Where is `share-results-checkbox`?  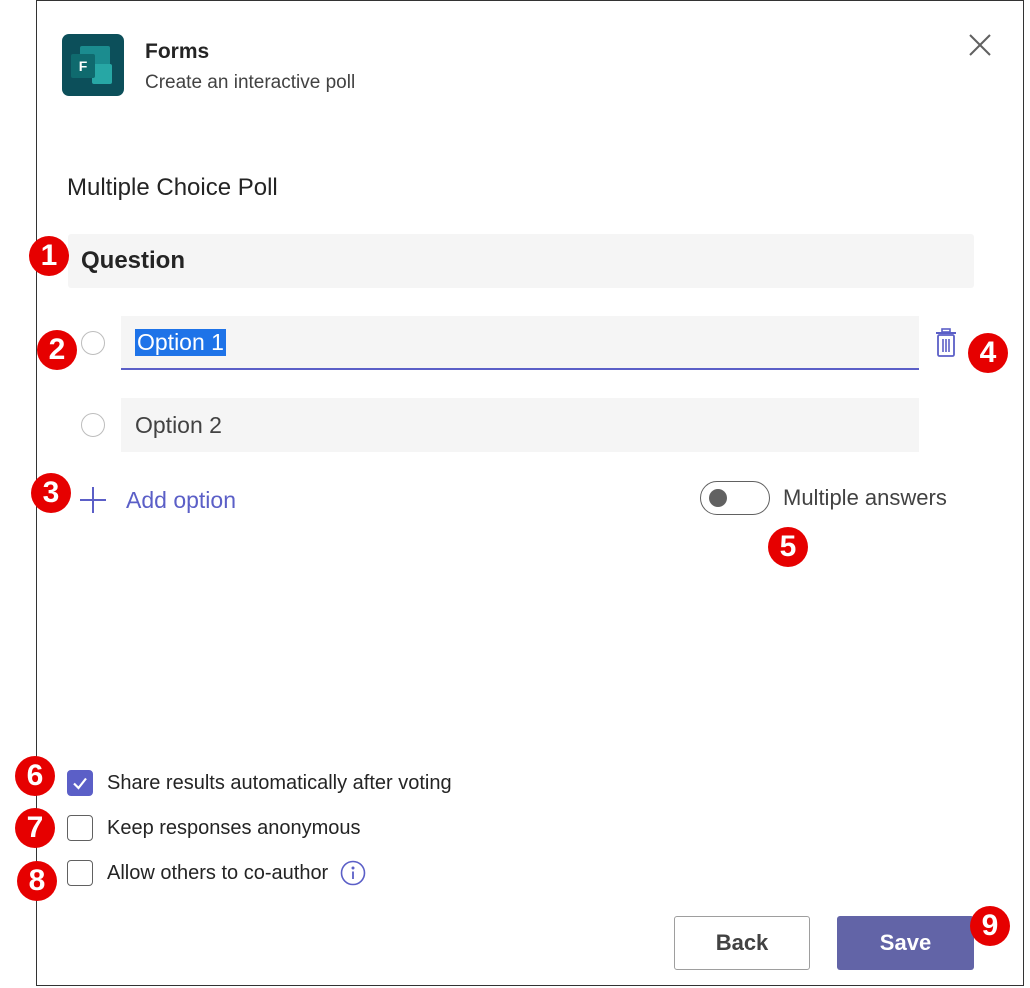 share-results-checkbox is located at coordinates (80, 783).